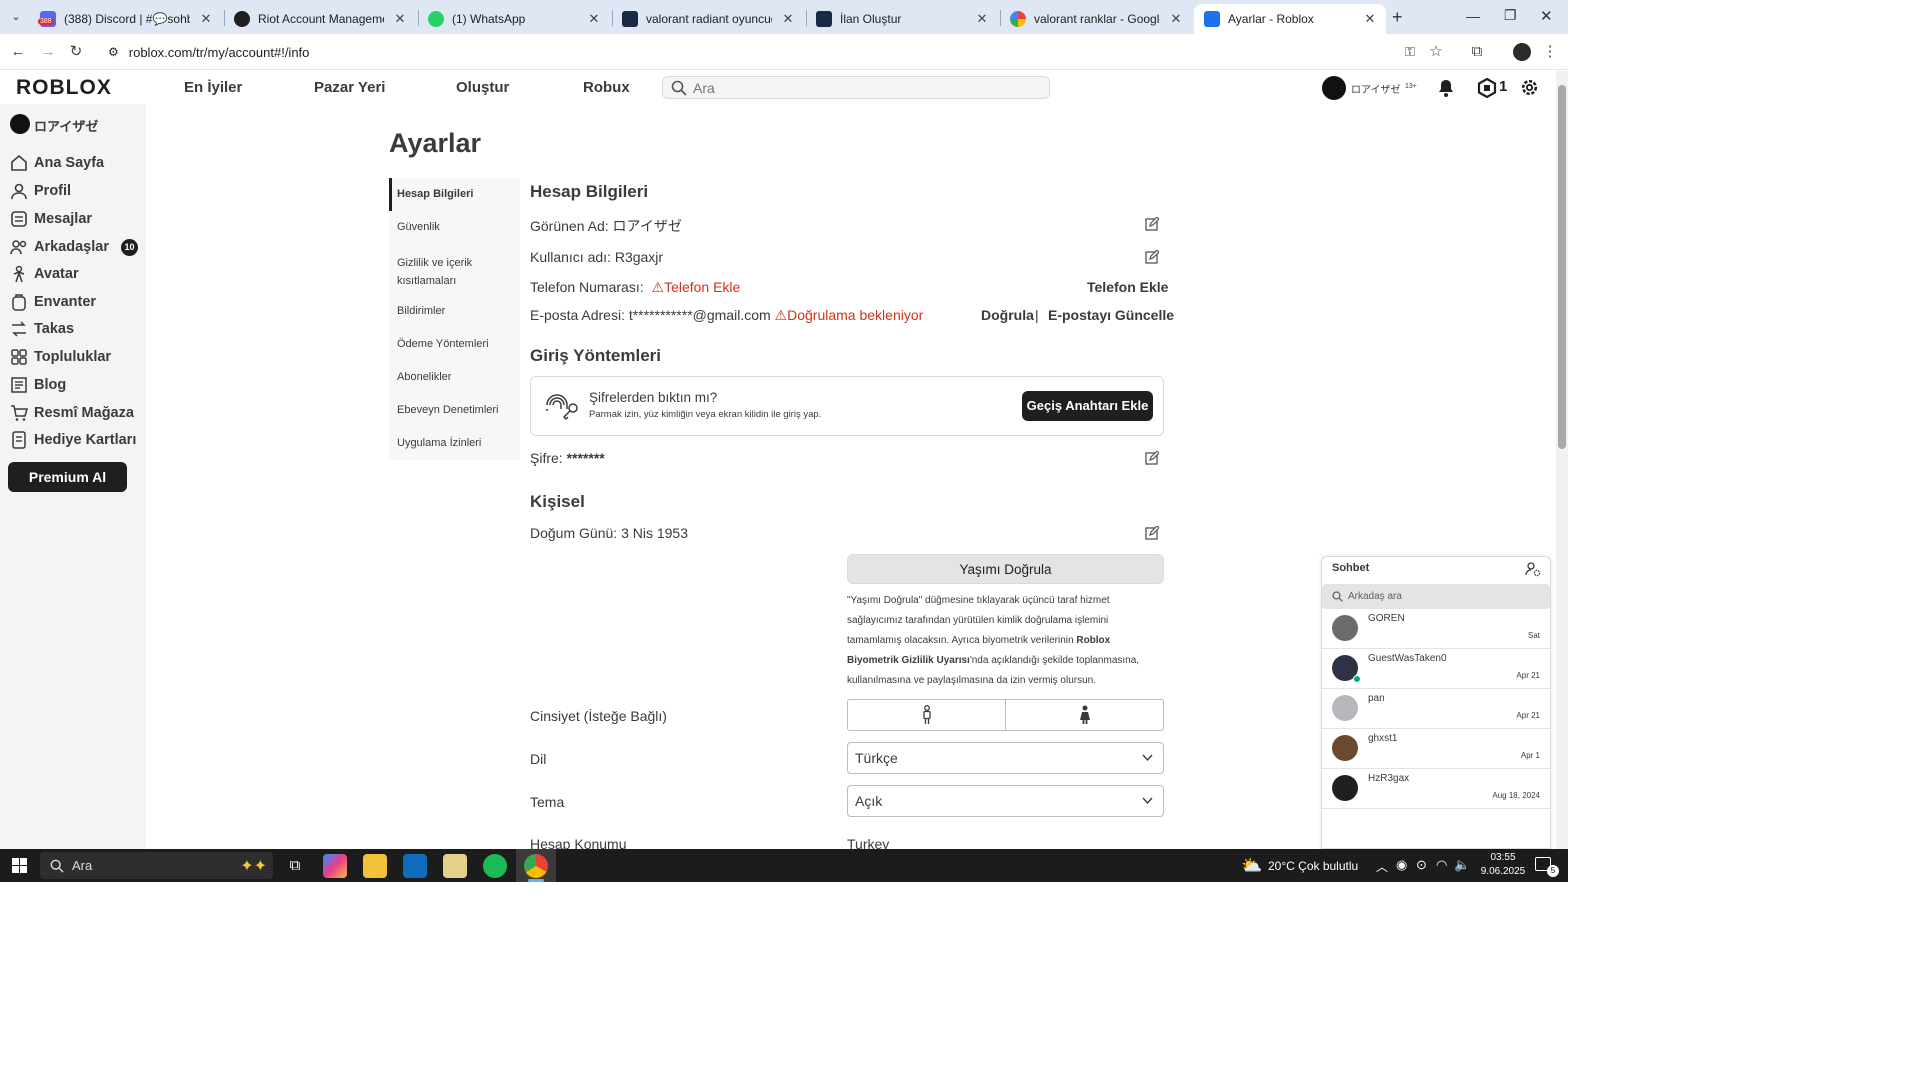  What do you see at coordinates (44, 274) in the screenshot?
I see `sidebar-item-avatar: Avatar` at bounding box center [44, 274].